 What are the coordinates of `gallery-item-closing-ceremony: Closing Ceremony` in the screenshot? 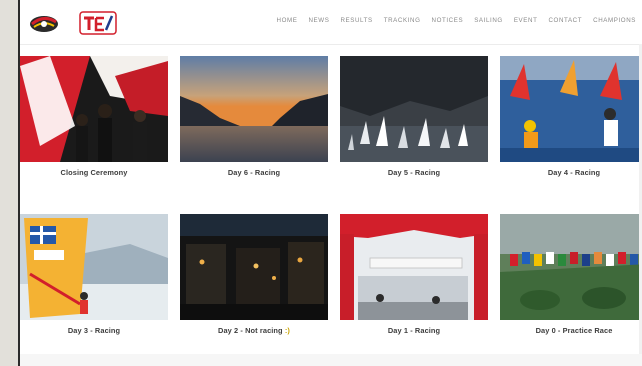 It's located at (94, 116).